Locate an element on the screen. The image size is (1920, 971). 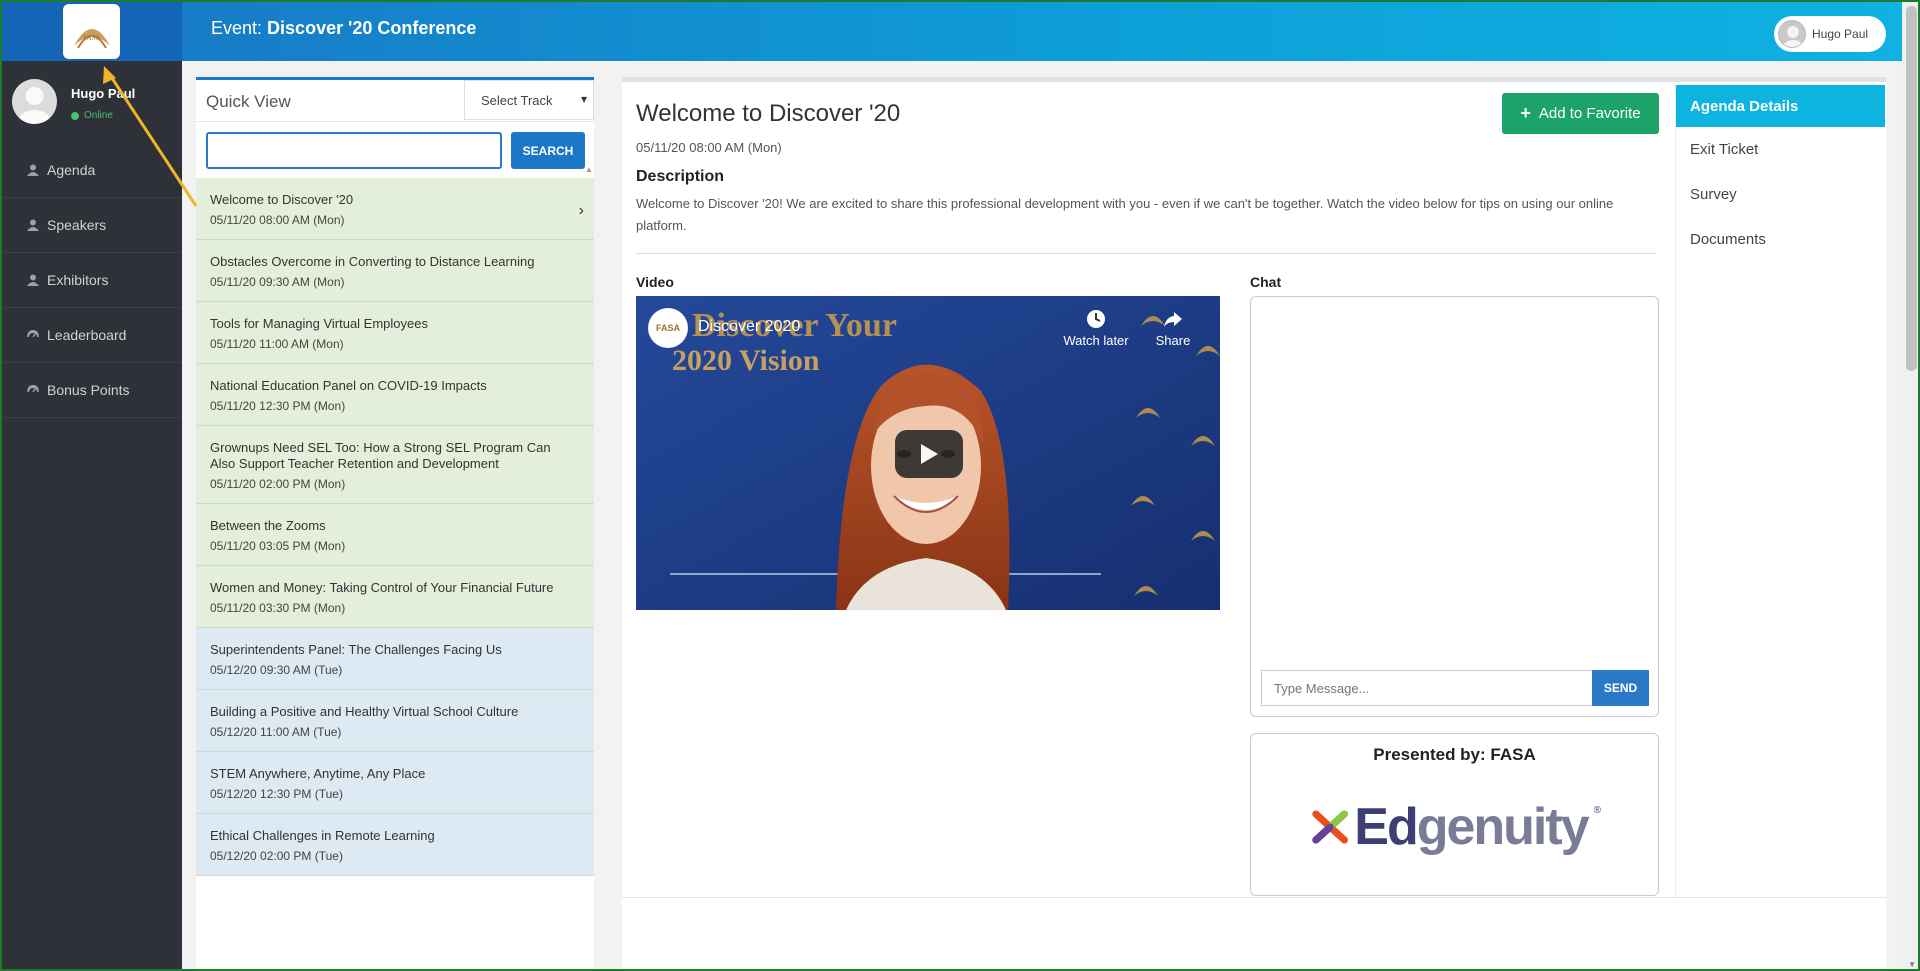
clock-icon is located at coordinates (1096, 319).